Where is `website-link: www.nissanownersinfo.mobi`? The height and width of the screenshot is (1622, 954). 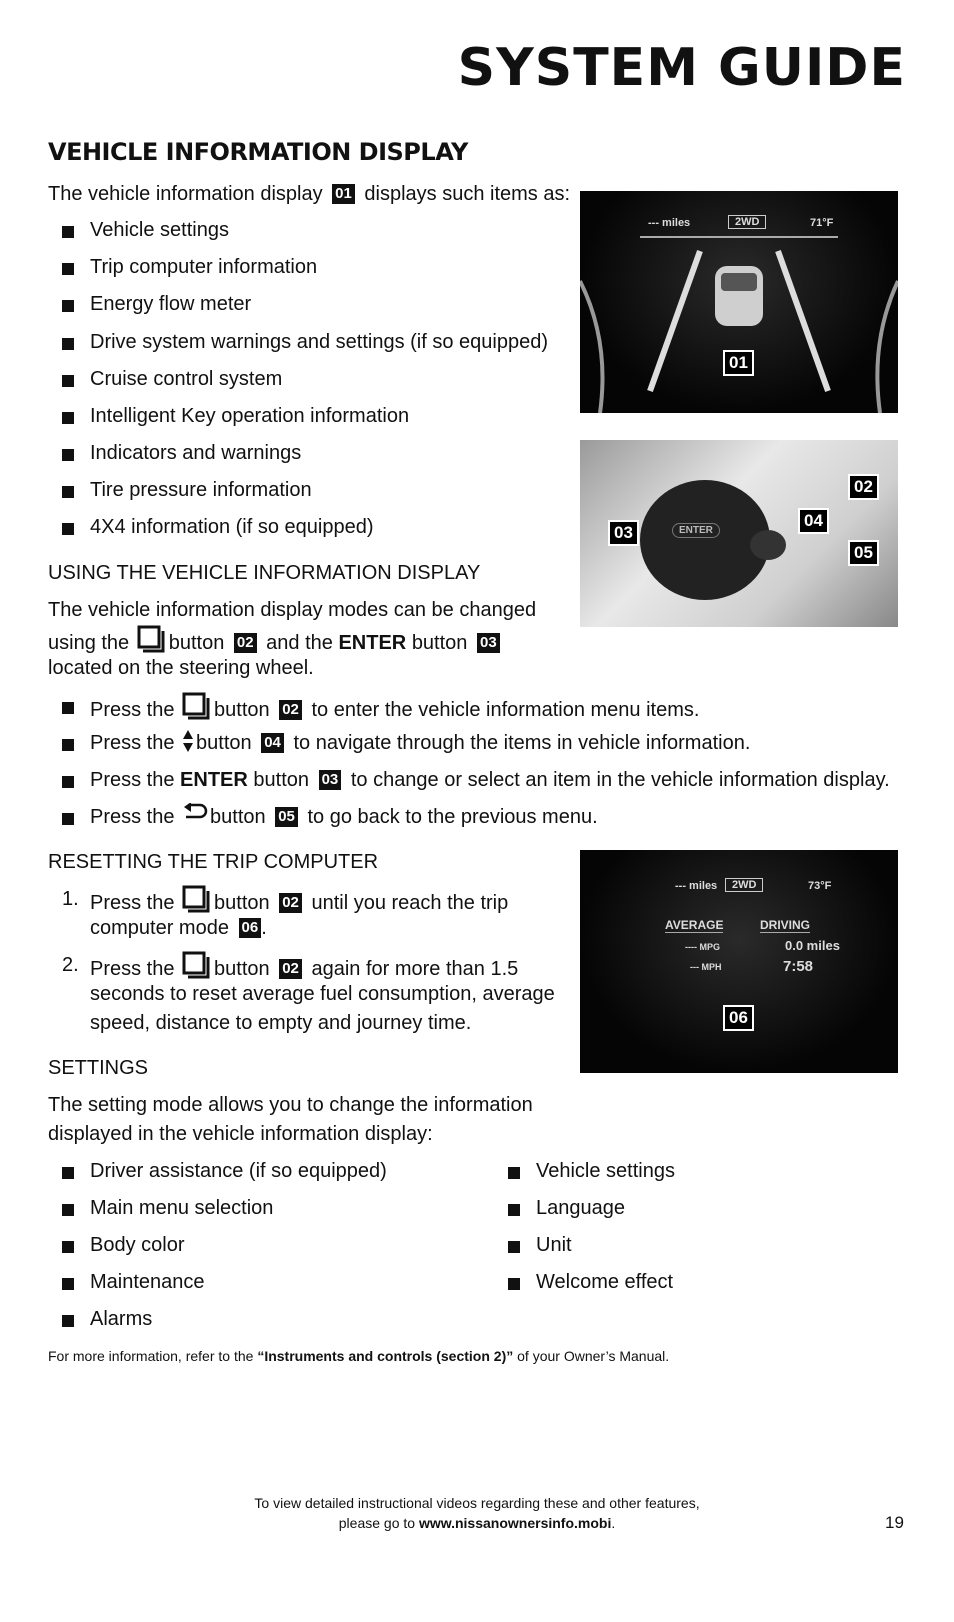 website-link: www.nissanownersinfo.mobi is located at coordinates (515, 1523).